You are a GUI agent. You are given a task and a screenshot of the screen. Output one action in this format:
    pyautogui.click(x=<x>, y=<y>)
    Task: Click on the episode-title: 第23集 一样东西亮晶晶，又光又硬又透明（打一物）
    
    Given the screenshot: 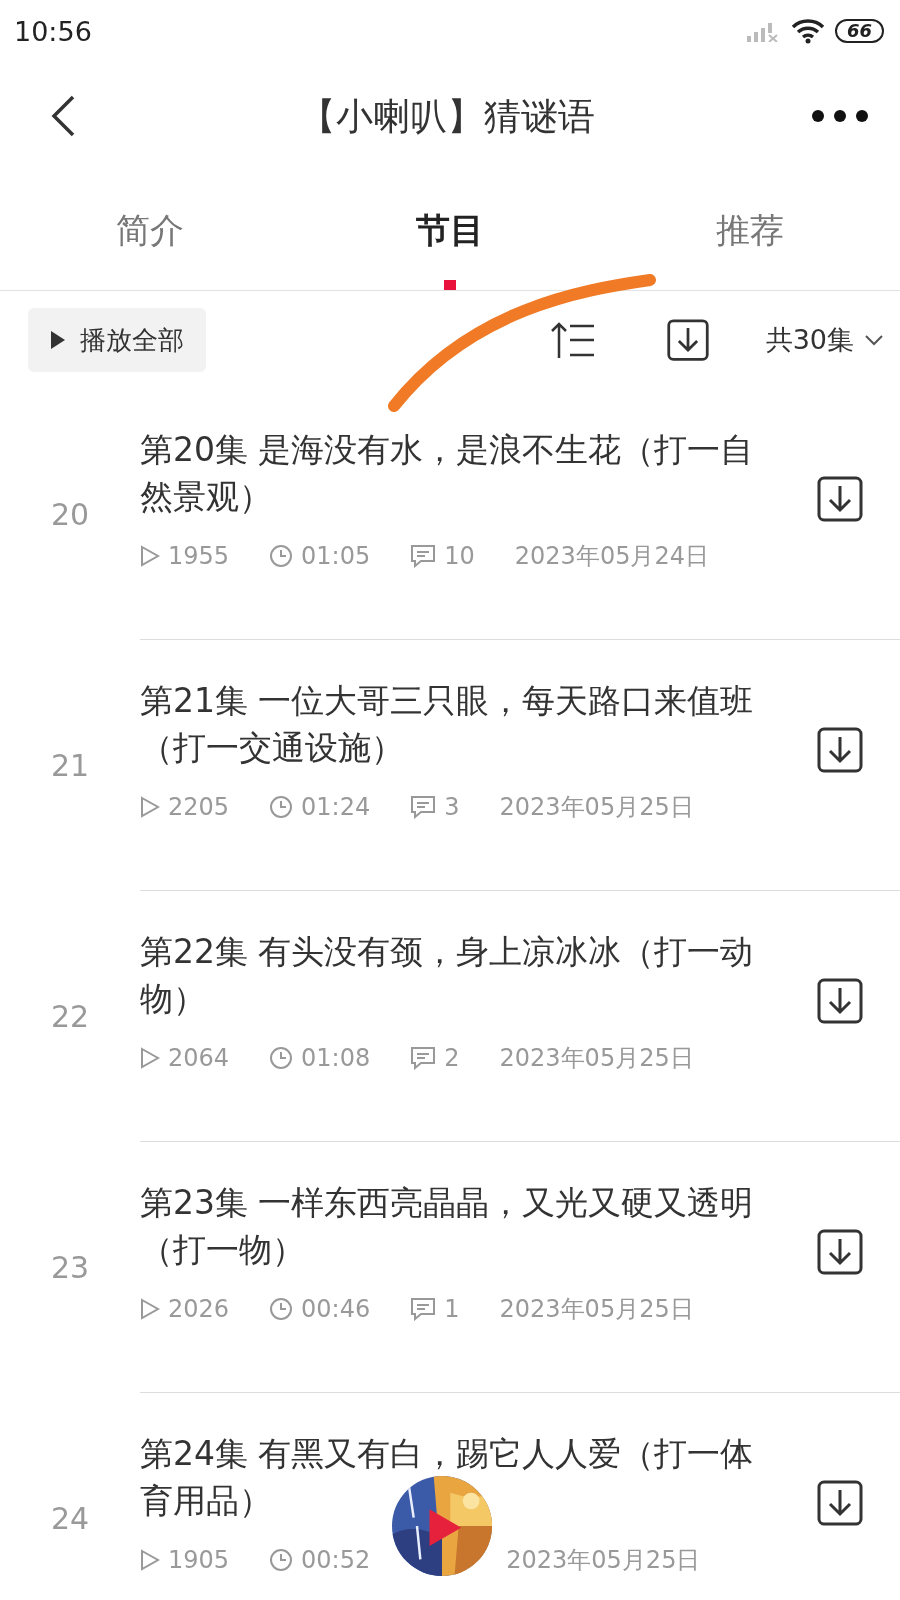 What is the action you would take?
    pyautogui.click(x=452, y=1226)
    